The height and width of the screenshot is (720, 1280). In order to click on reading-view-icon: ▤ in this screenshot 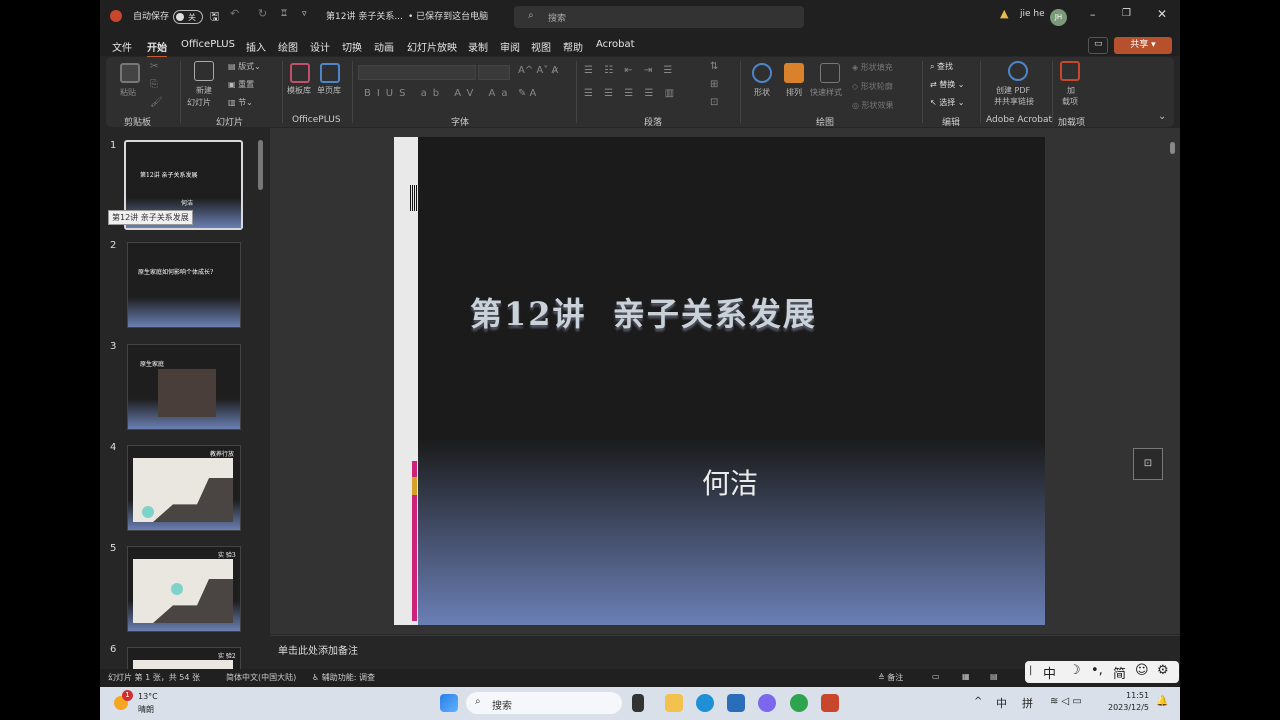, I will do `click(994, 676)`.